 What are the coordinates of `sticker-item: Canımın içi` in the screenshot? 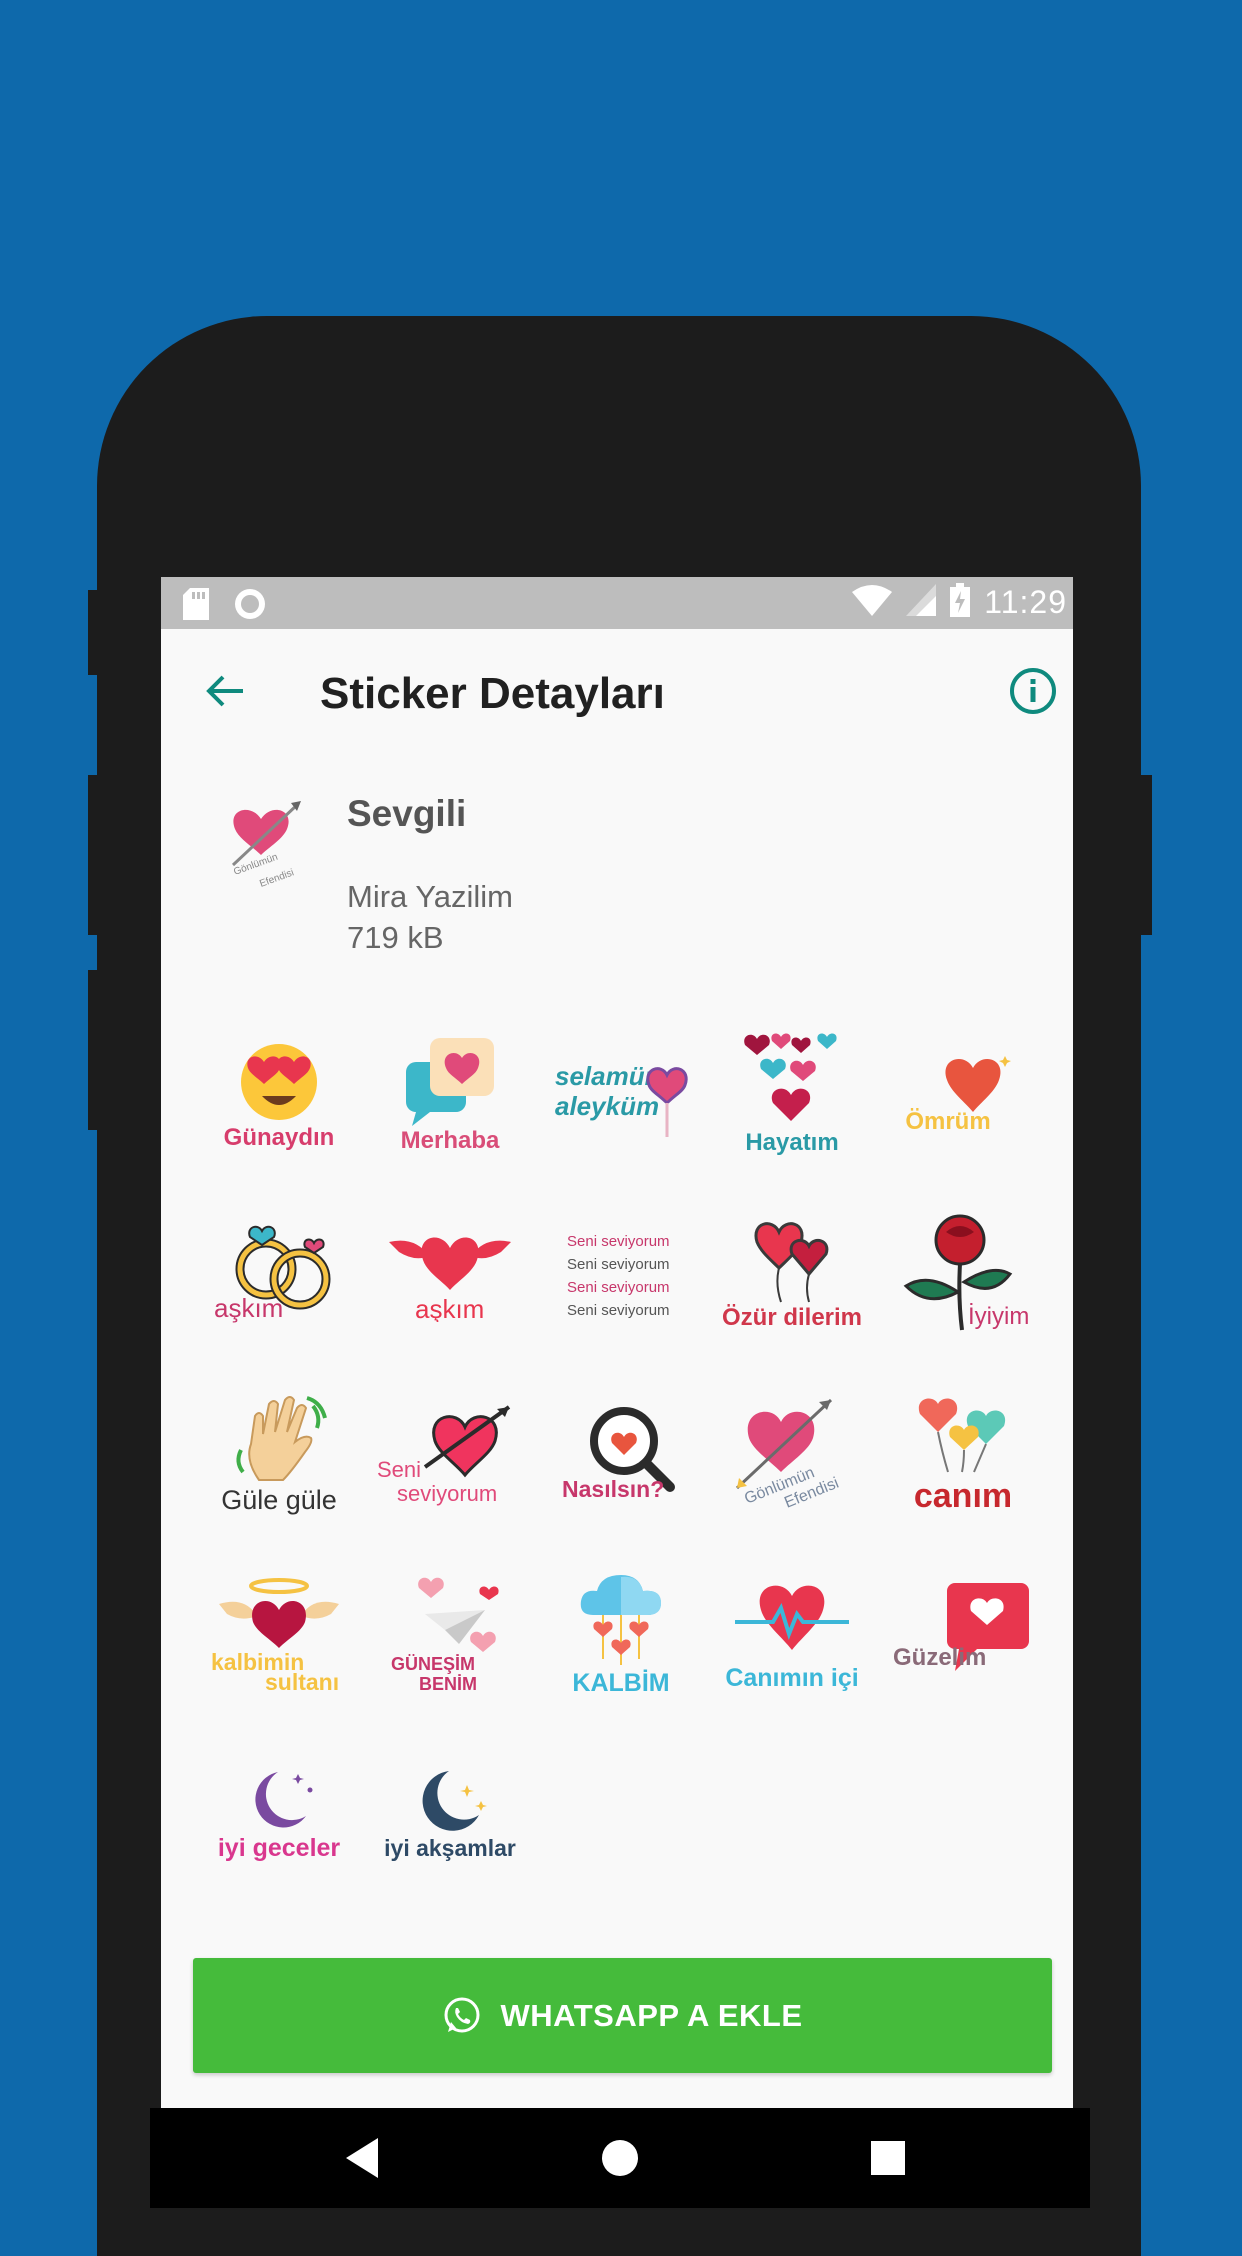 It's located at (792, 1632).